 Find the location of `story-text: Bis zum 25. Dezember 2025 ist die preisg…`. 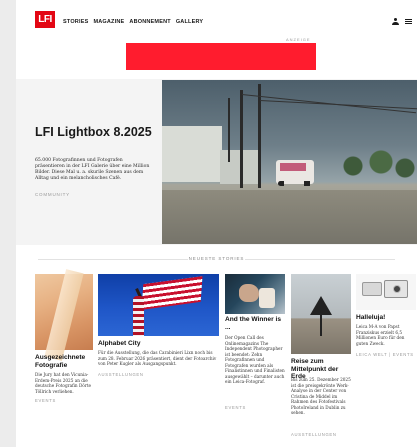

story-text: Bis zum 25. Dezember 2025 ist die preisg… is located at coordinates (321, 396).